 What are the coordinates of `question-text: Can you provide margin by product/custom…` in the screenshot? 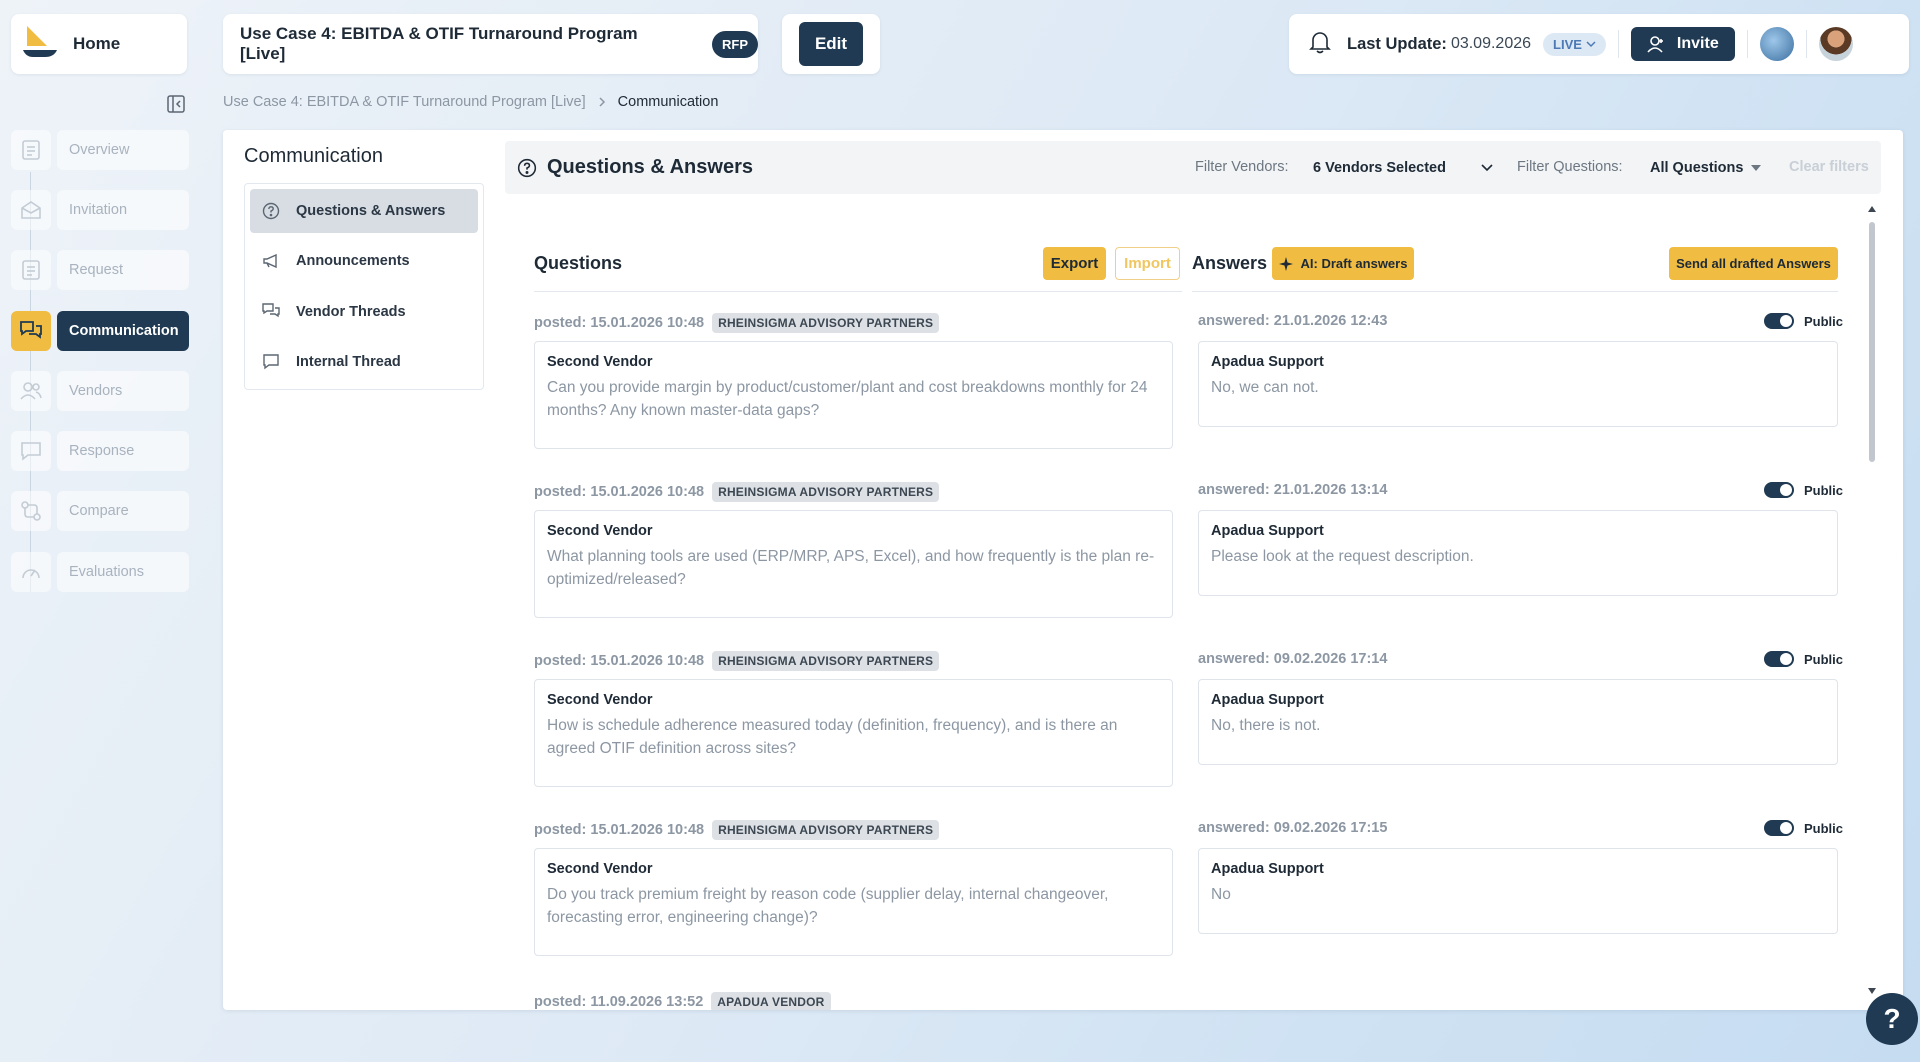 It's located at (847, 399).